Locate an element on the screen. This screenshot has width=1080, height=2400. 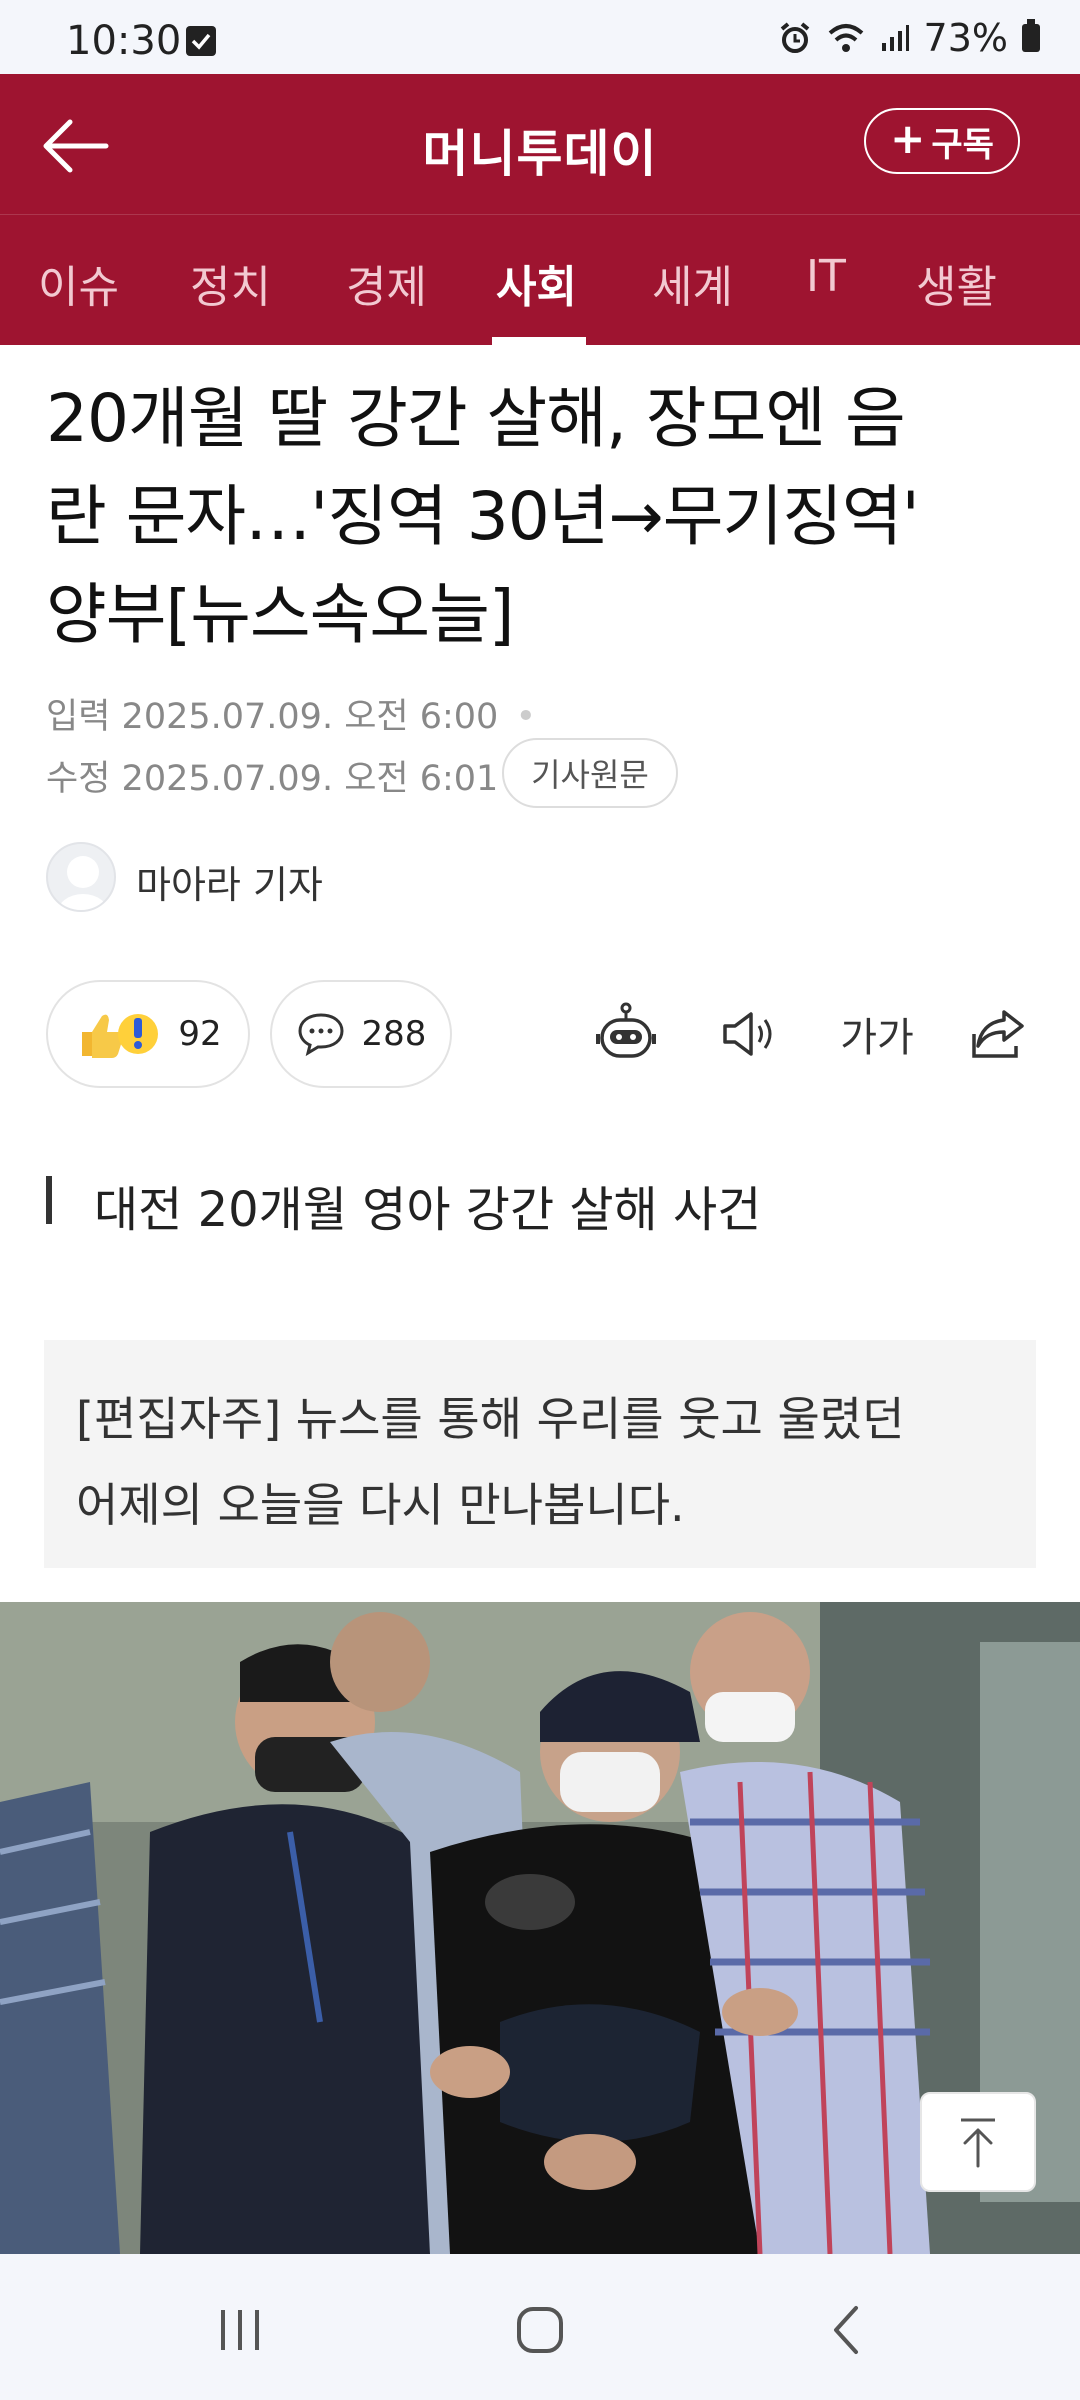
reaction-emoji-icon is located at coordinates (120, 1036).